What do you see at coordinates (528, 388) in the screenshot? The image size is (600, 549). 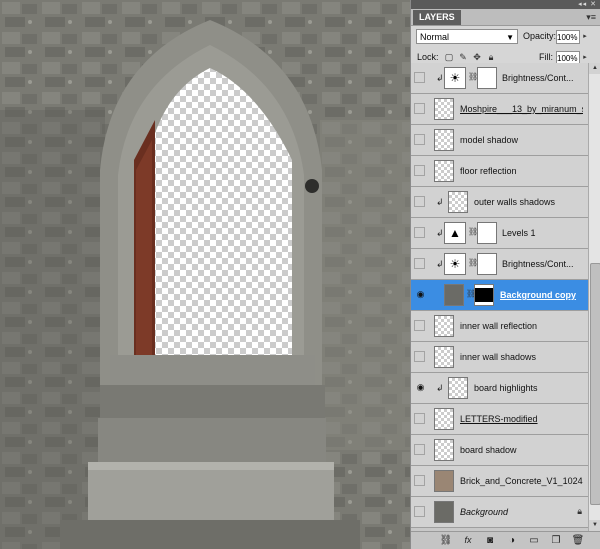 I see `layer-name: board highlights` at bounding box center [528, 388].